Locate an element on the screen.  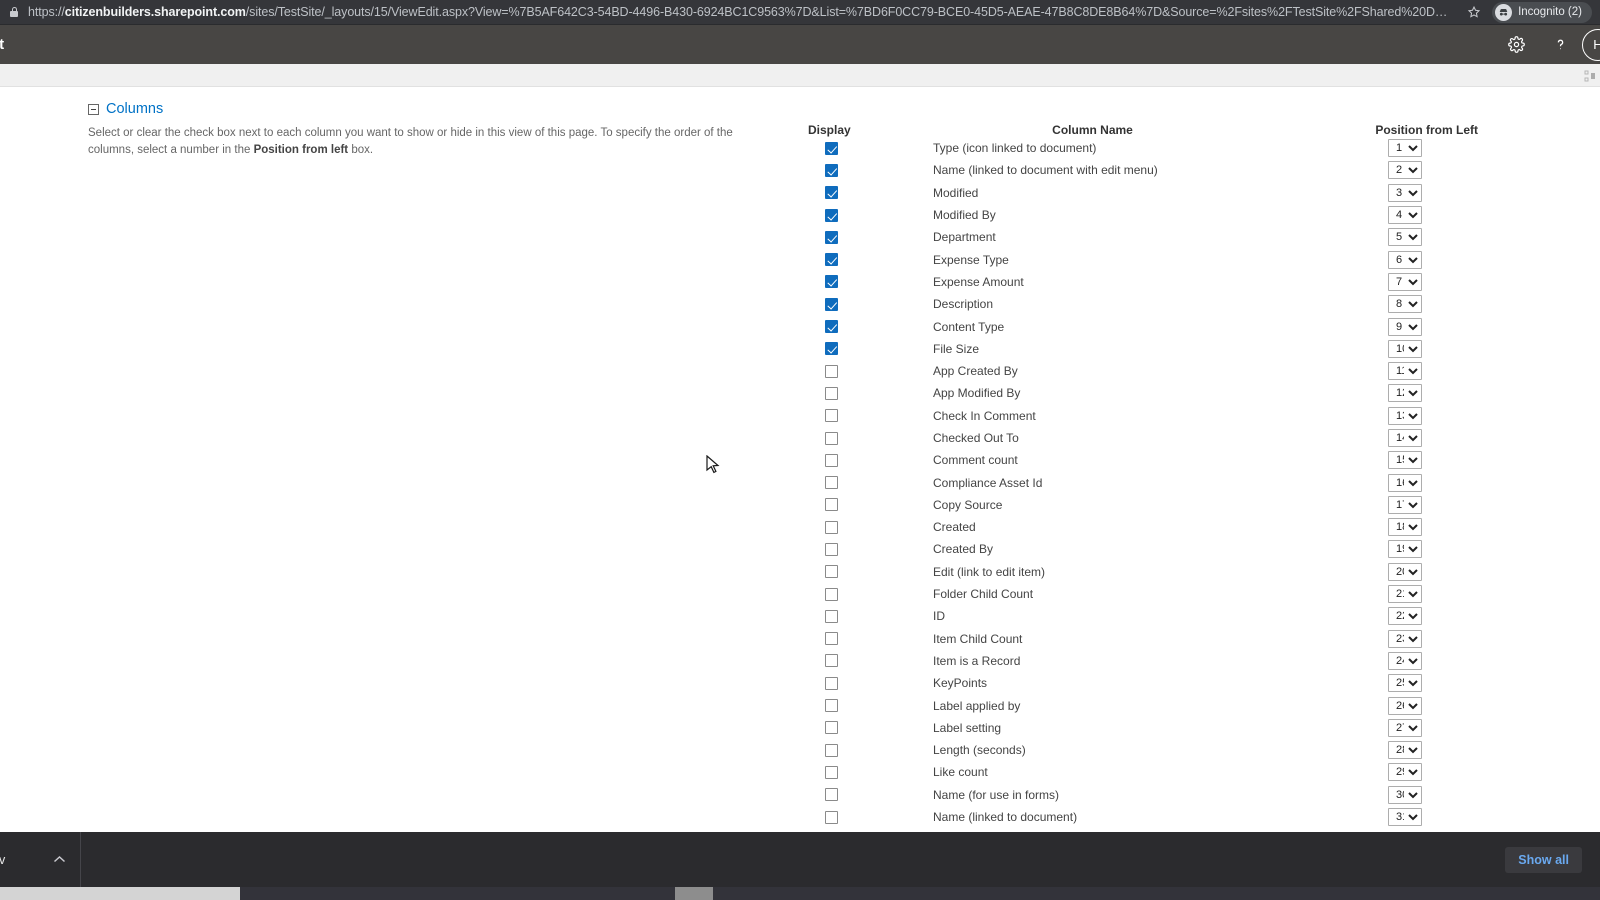
column-name-label: KeyPoints is located at coordinates (960, 683).